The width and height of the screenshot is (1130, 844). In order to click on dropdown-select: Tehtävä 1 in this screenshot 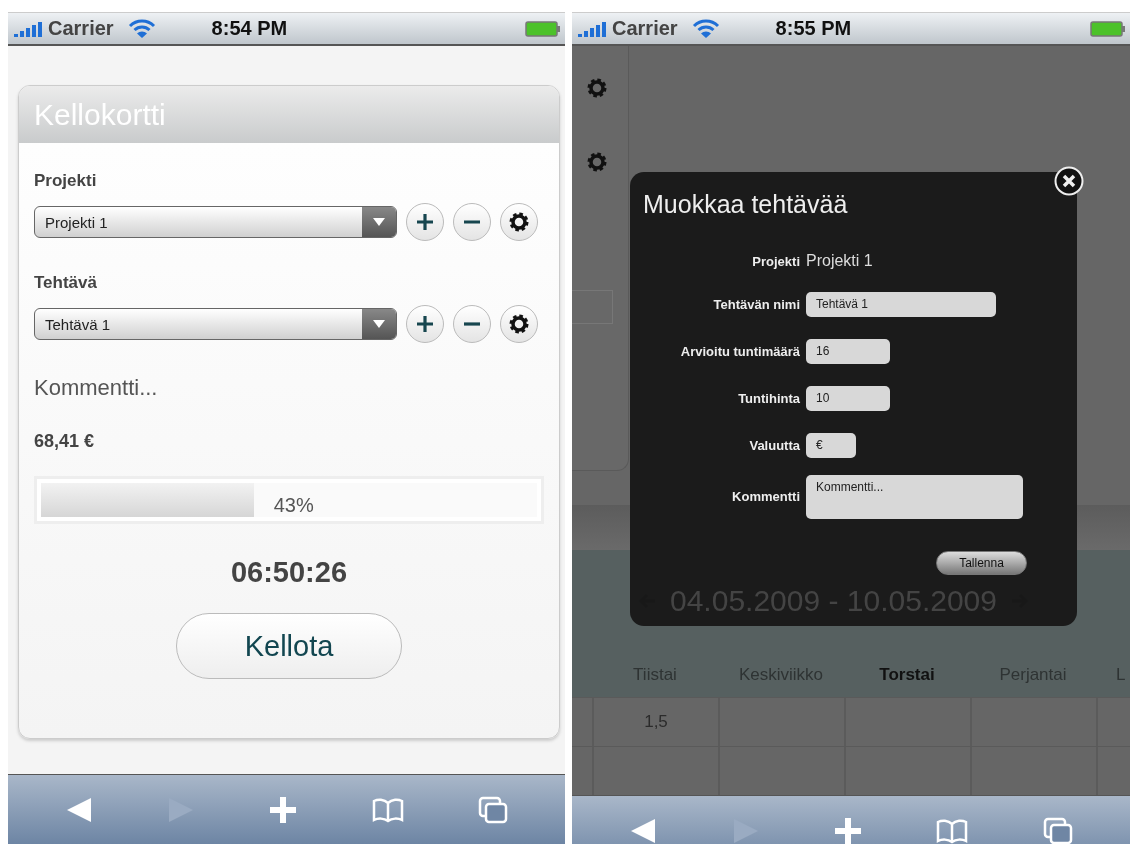, I will do `click(215, 324)`.